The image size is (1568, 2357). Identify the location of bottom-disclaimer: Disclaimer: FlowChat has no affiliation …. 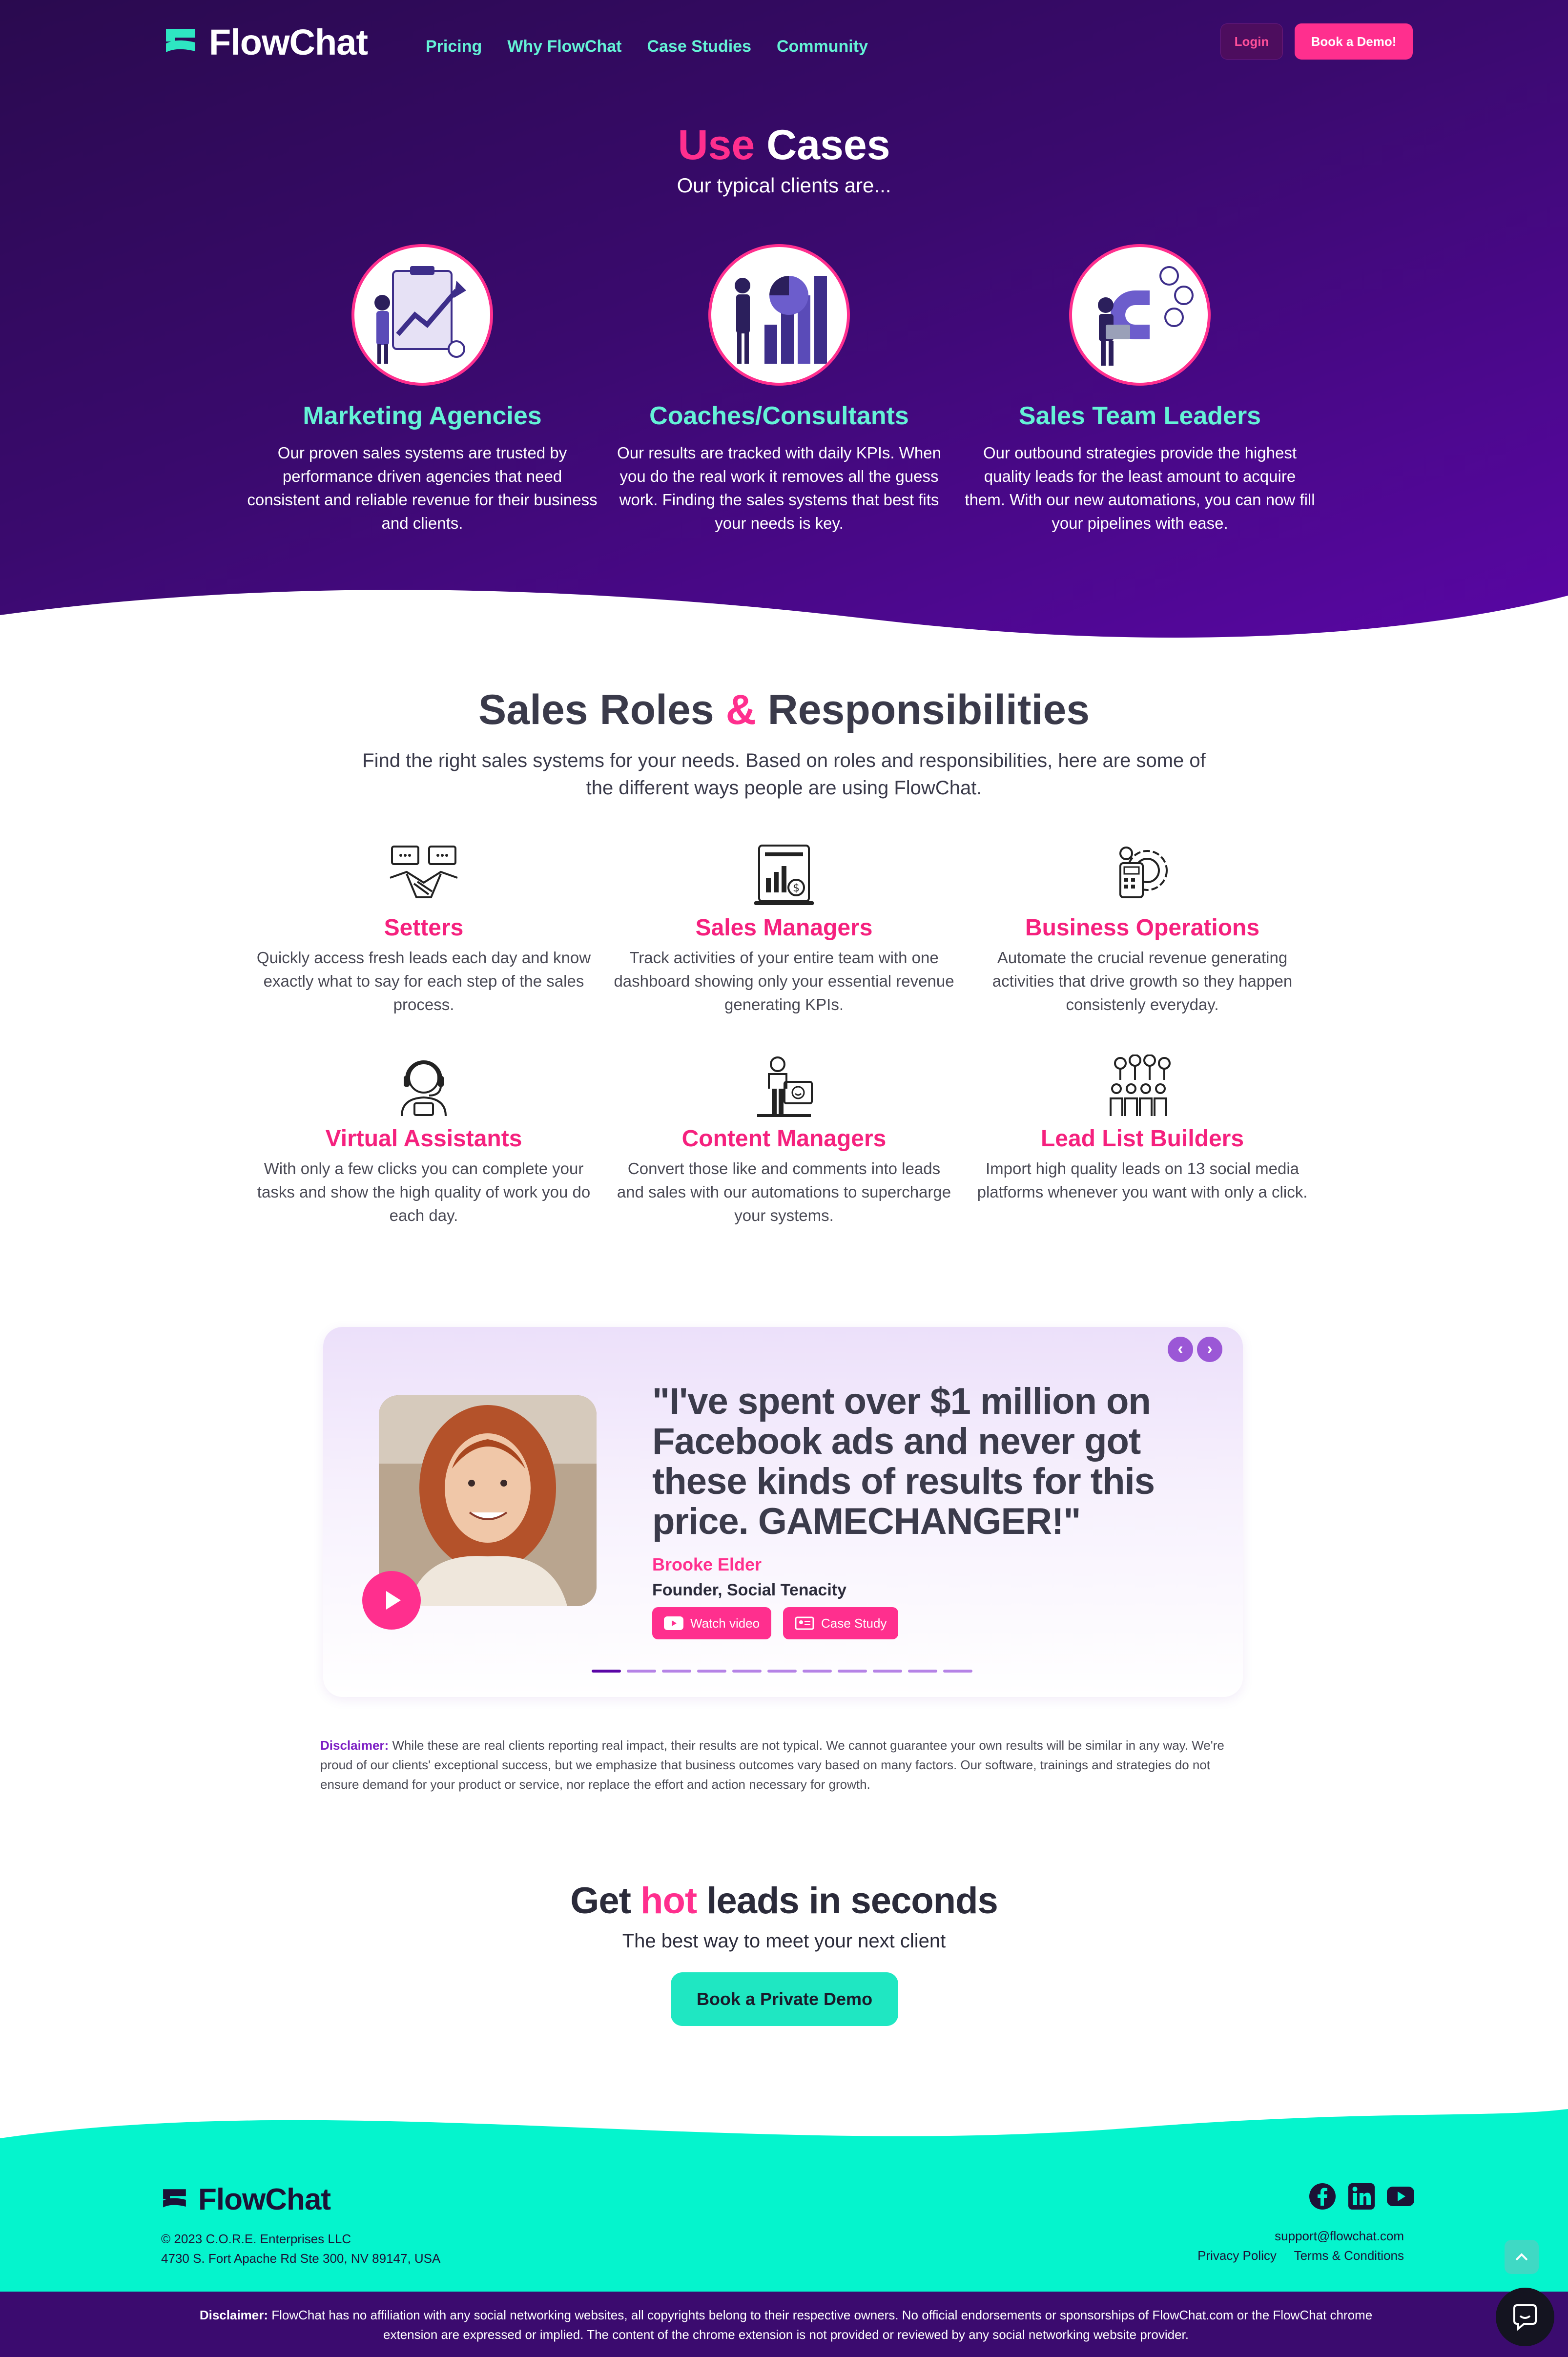
(786, 2324).